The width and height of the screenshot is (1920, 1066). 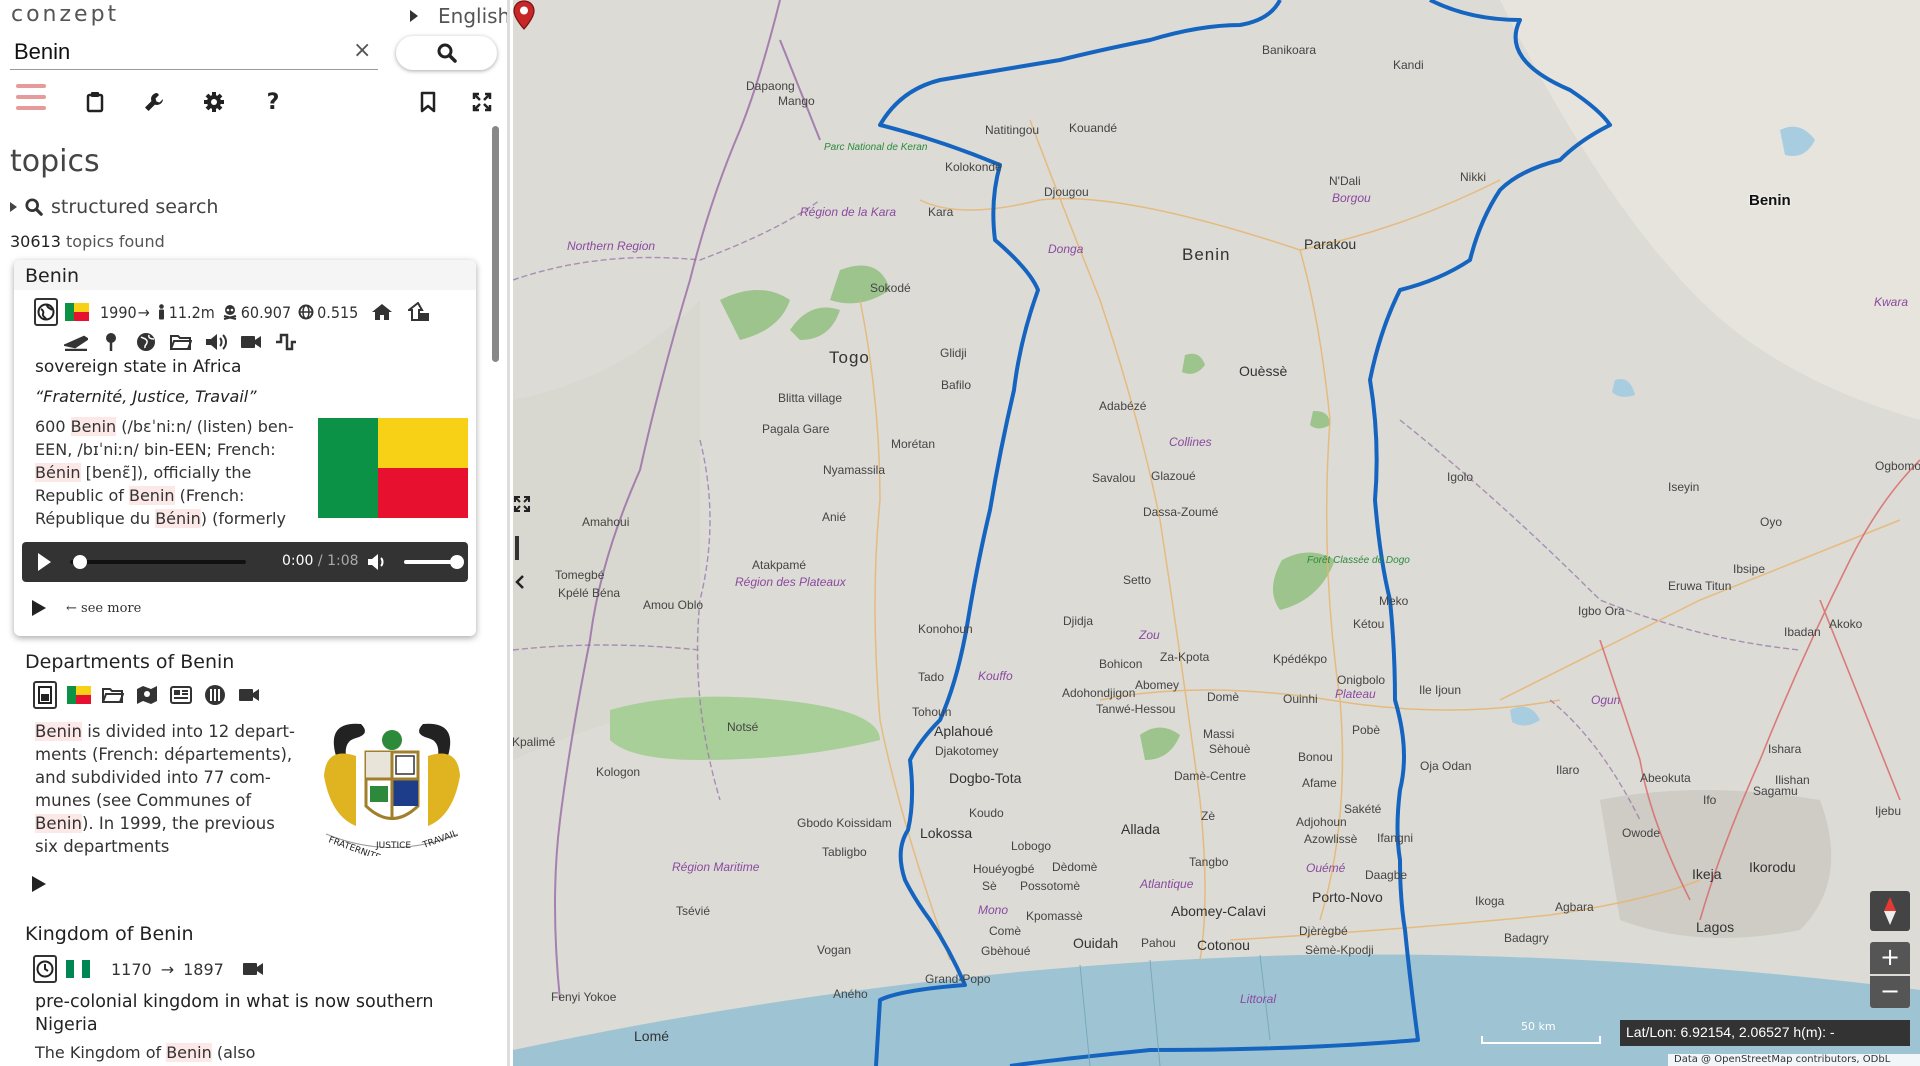 I want to click on map-label: Meko, so click(x=1394, y=601).